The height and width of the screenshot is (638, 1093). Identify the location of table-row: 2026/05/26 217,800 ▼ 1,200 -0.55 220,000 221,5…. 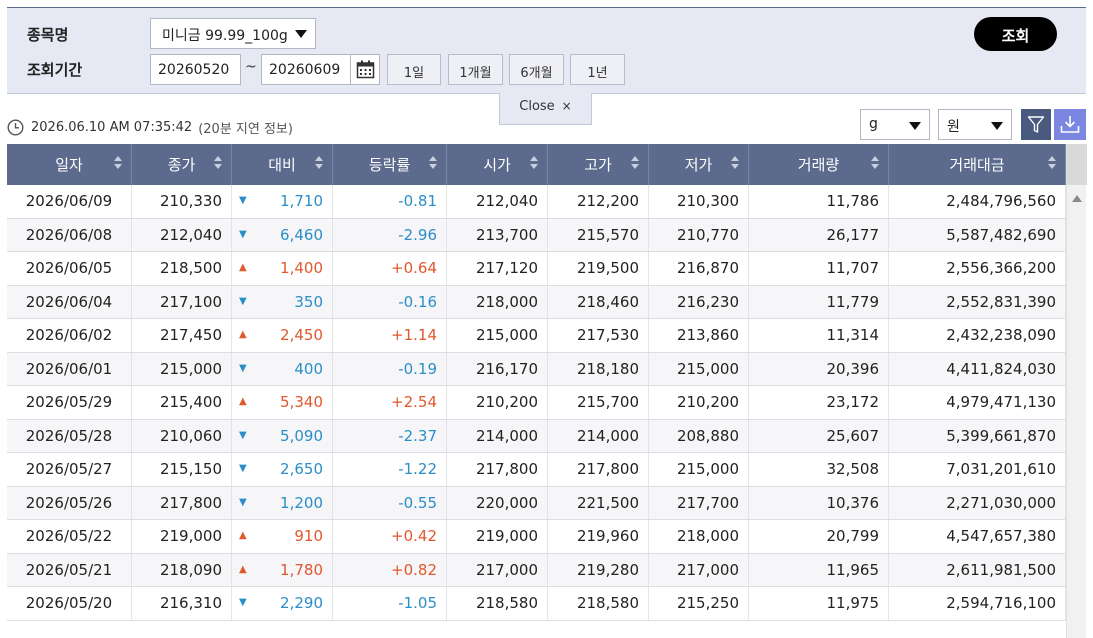
(536, 503).